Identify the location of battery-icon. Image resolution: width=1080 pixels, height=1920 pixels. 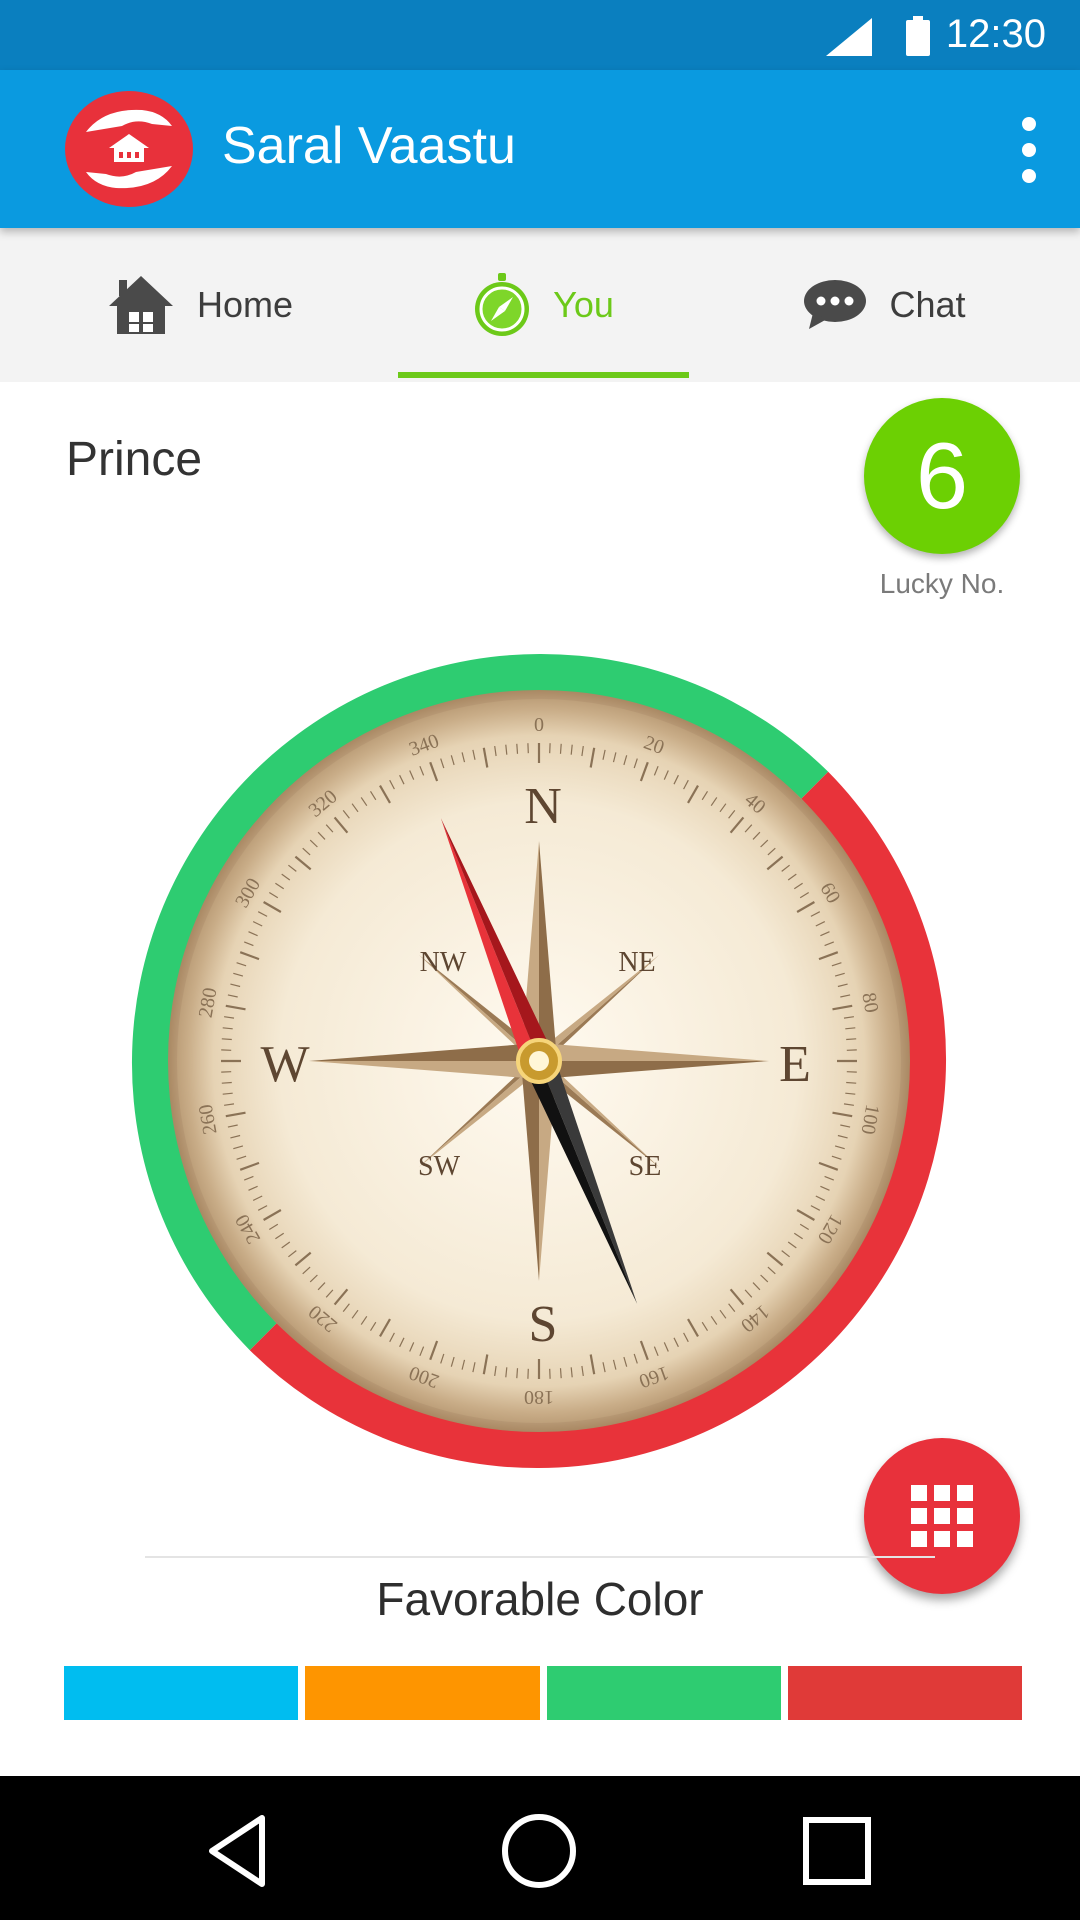
(918, 36).